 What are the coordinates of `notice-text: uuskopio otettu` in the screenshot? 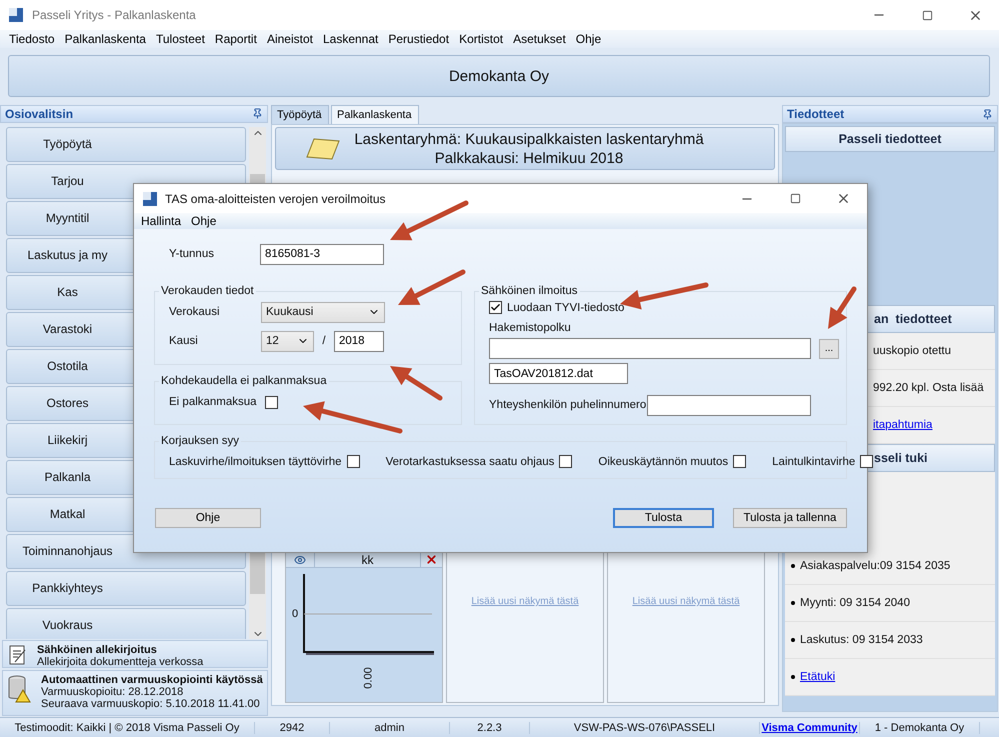 It's located at (912, 351).